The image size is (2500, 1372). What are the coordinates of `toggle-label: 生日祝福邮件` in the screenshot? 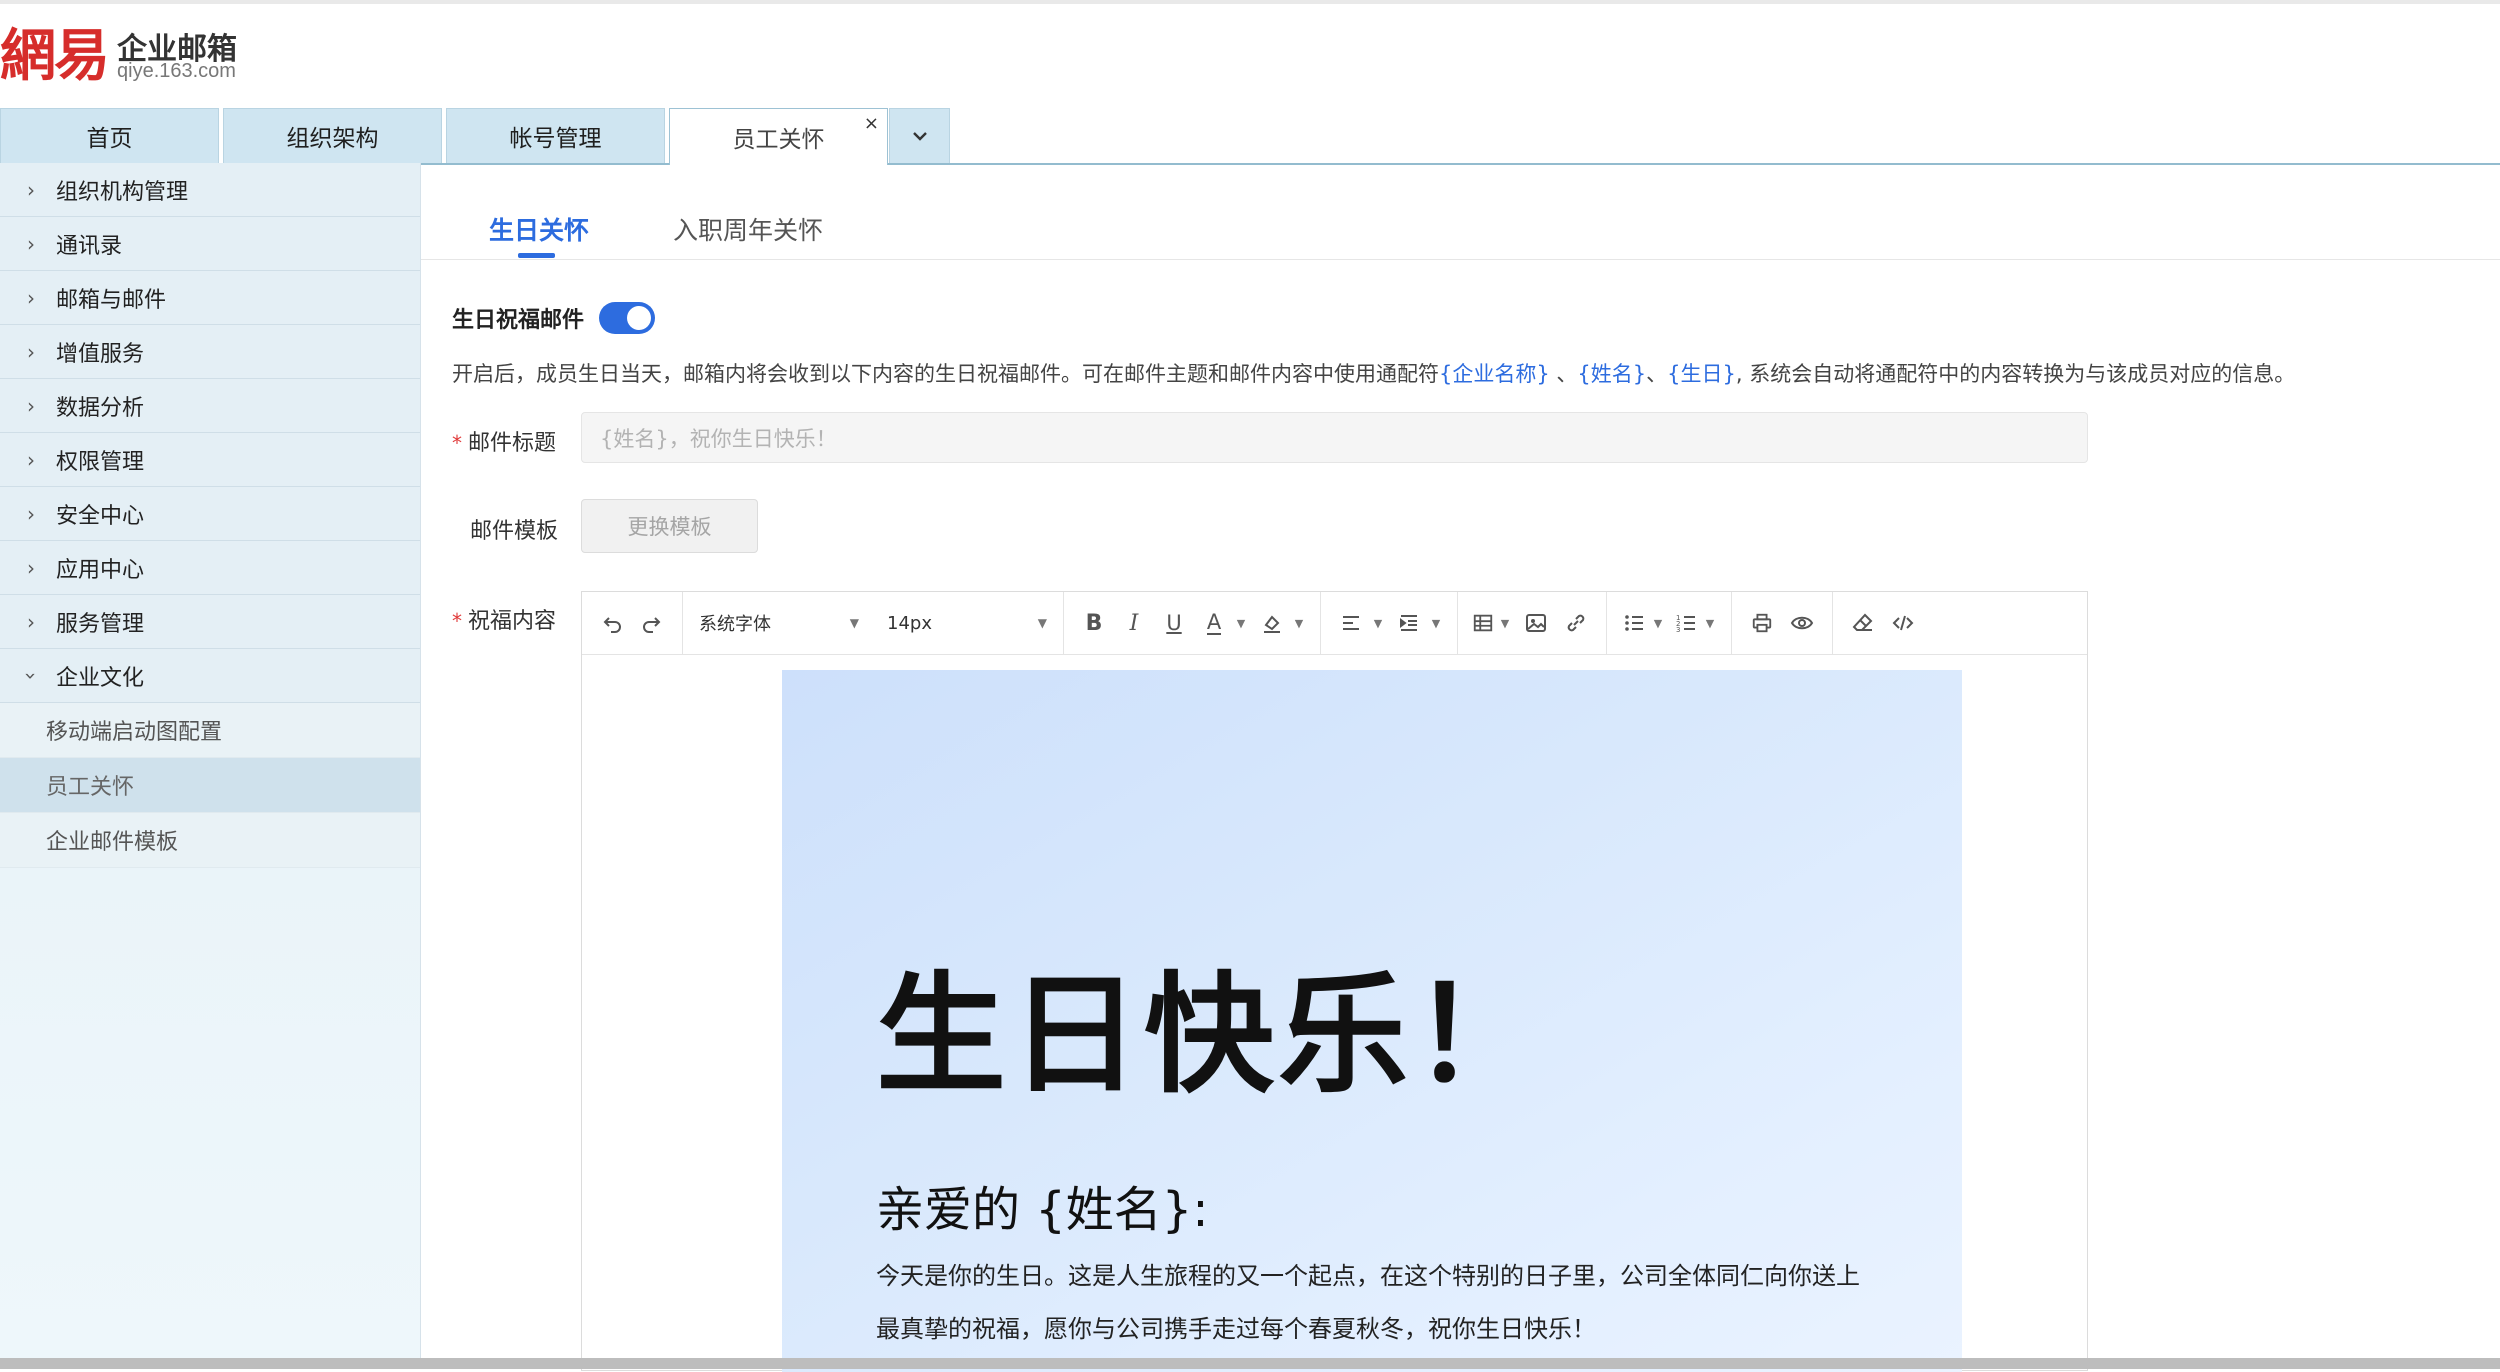 It's located at (518, 320).